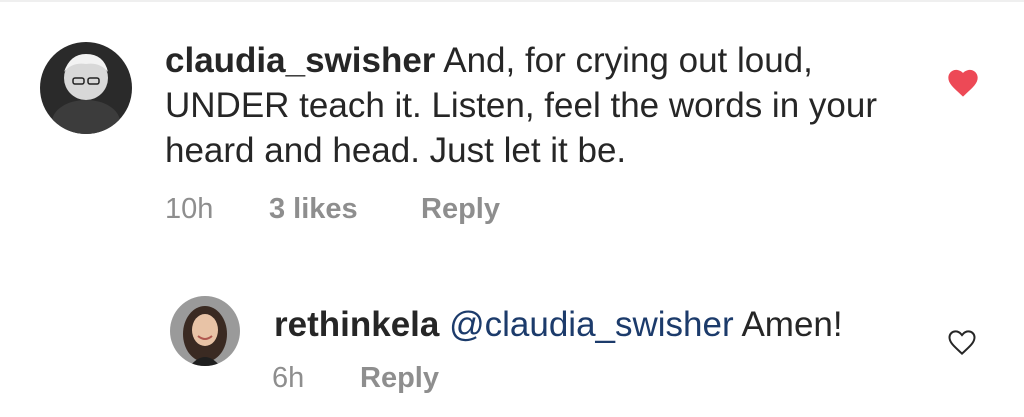 Image resolution: width=1024 pixels, height=417 pixels. Describe the element at coordinates (591, 324) in the screenshot. I see `mention-link: @claudia_swisher` at that location.